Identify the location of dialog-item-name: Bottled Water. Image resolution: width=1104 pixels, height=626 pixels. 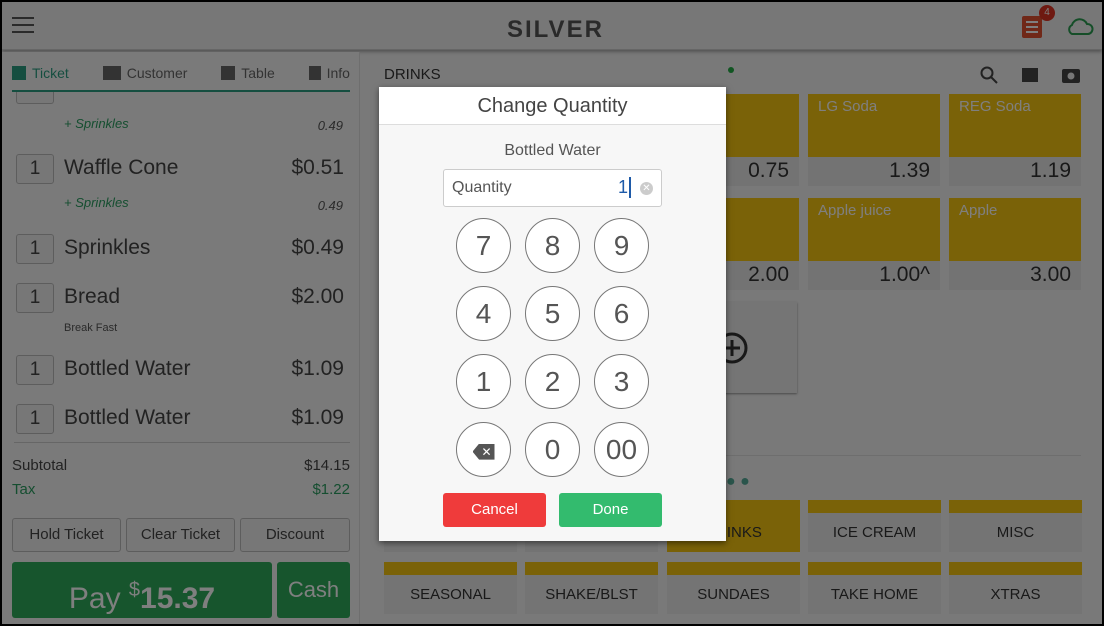
(552, 150).